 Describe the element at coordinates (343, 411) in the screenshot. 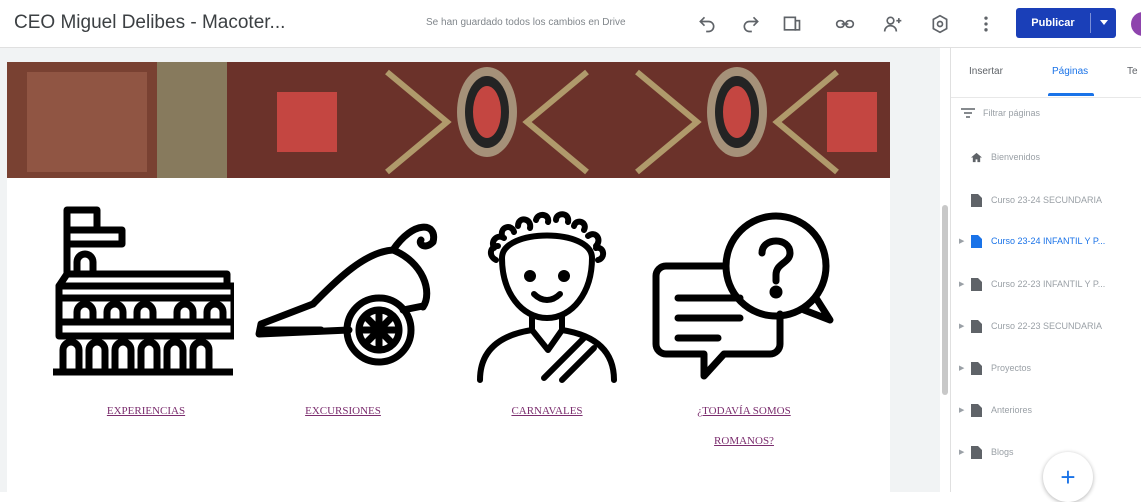

I see `section-link-excursiones: EXCURSIONES` at that location.